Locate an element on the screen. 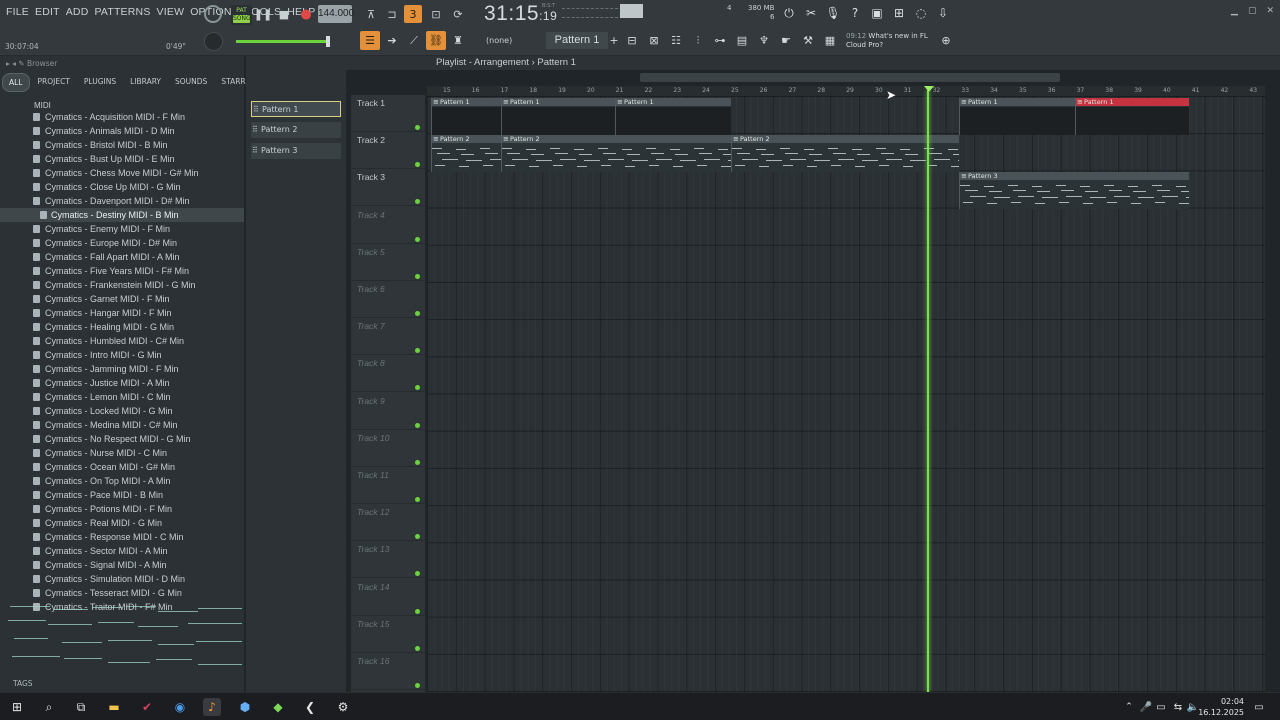 This screenshot has width=1280, height=720. picker-pattern-1: Pattern 1 is located at coordinates (296, 109).